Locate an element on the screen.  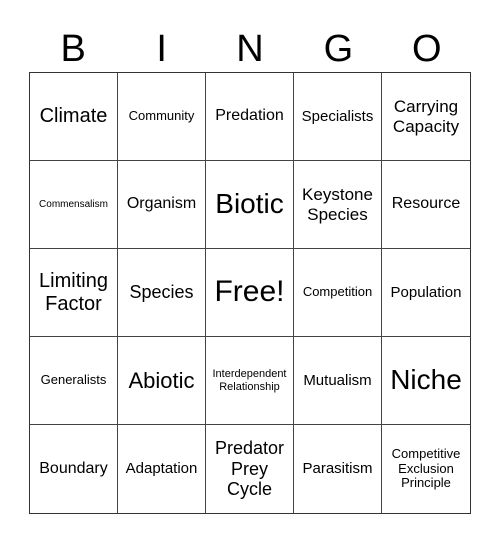
header-letter-g: G is located at coordinates (338, 49).